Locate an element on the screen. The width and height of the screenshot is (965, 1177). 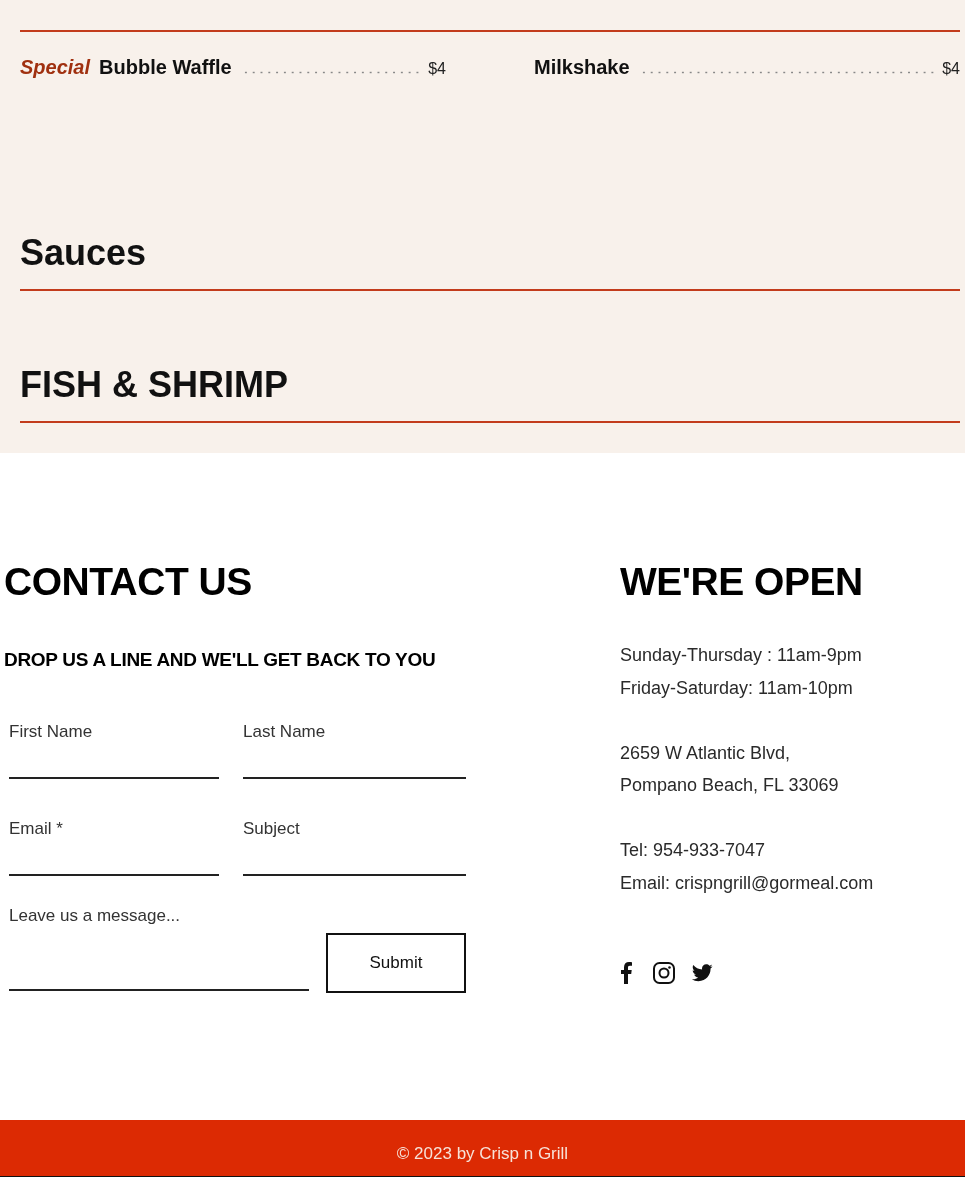
field-label: Email * is located at coordinates (36, 829).